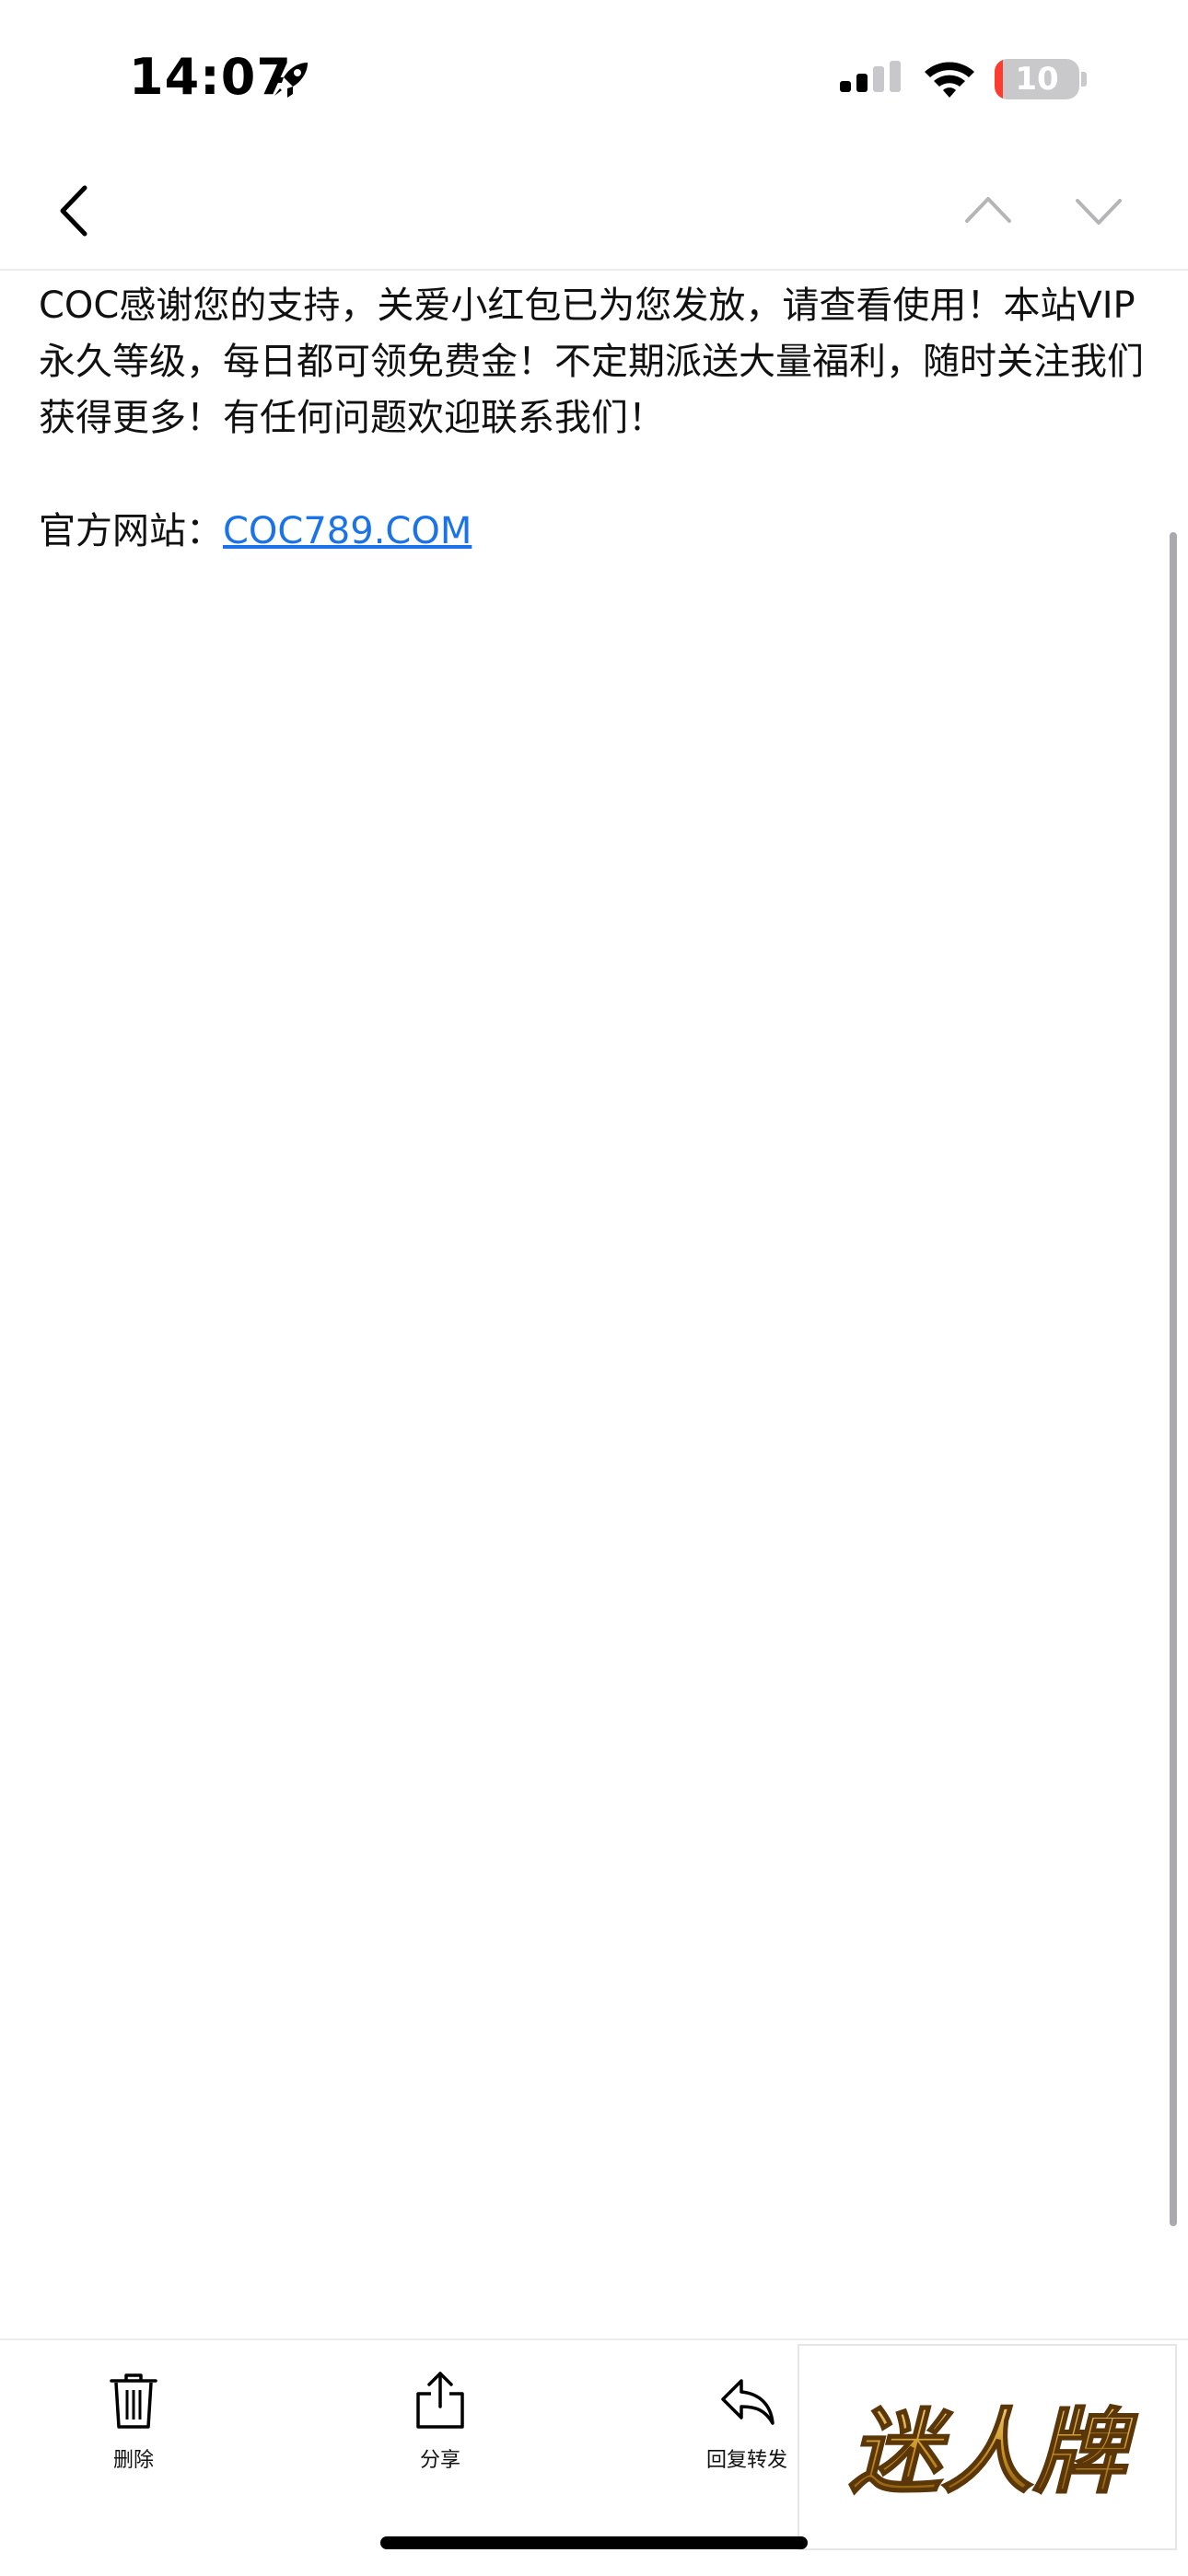 This screenshot has height=2576, width=1188. I want to click on nav-bar, so click(594, 214).